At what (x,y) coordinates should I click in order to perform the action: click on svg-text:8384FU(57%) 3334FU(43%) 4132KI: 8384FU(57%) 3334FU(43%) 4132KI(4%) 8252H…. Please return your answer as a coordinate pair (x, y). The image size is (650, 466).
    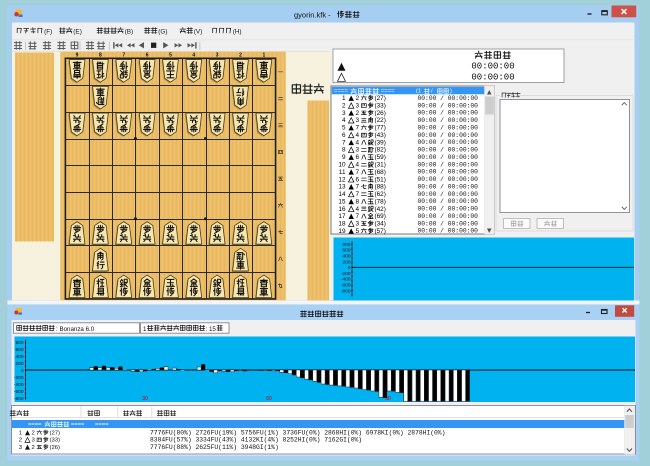
    Looking at the image, I should click on (256, 440).